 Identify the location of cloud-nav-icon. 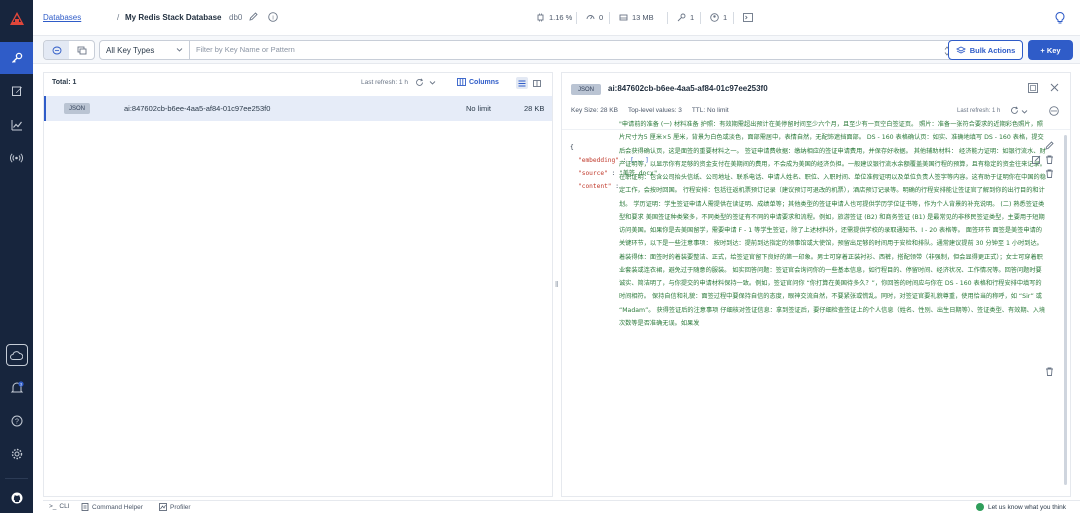
(16, 355).